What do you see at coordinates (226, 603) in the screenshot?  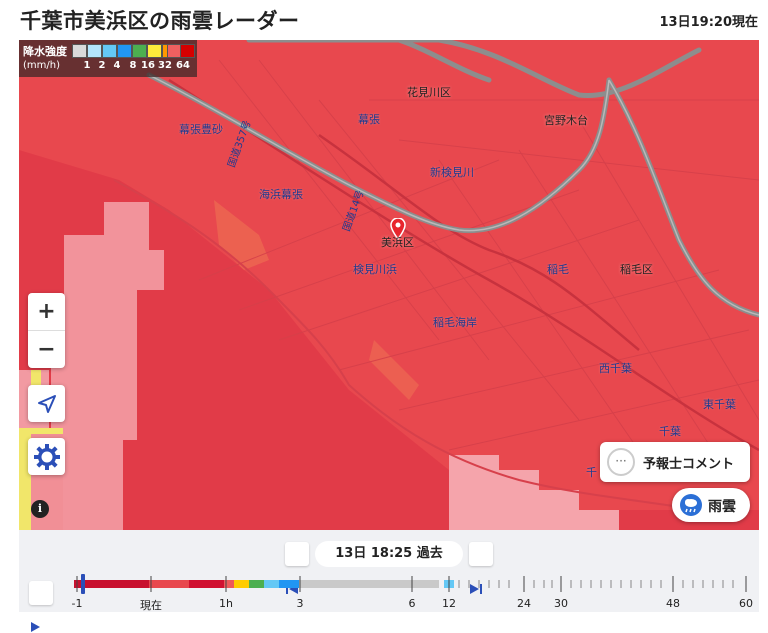 I see `timeline-tick-label: 1h` at bounding box center [226, 603].